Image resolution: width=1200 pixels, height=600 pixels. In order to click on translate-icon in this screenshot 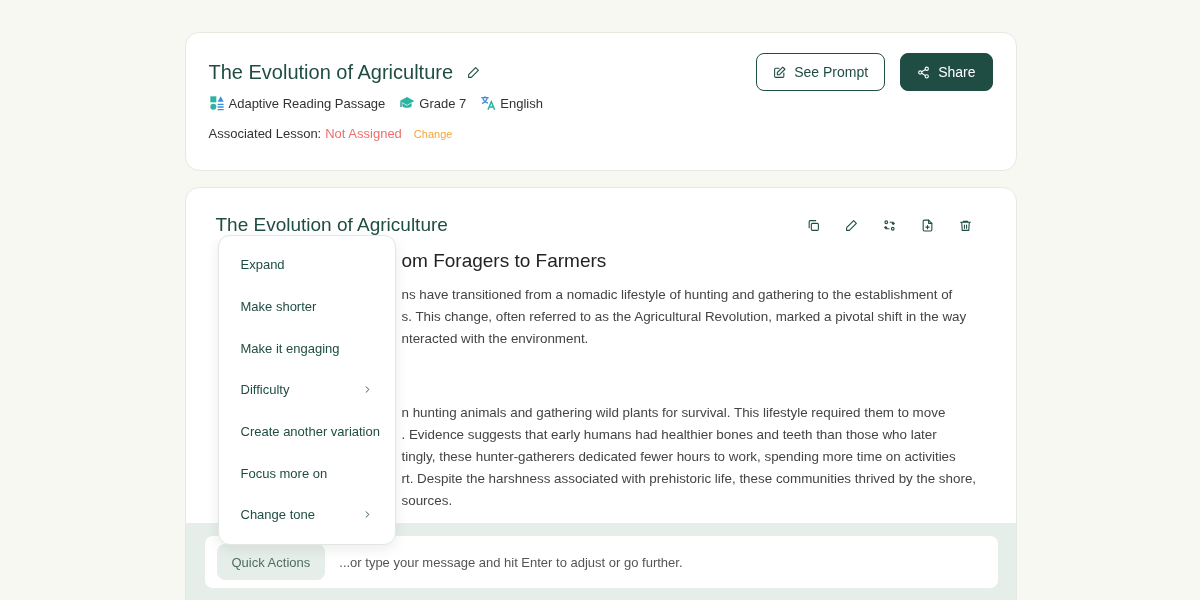, I will do `click(488, 103)`.